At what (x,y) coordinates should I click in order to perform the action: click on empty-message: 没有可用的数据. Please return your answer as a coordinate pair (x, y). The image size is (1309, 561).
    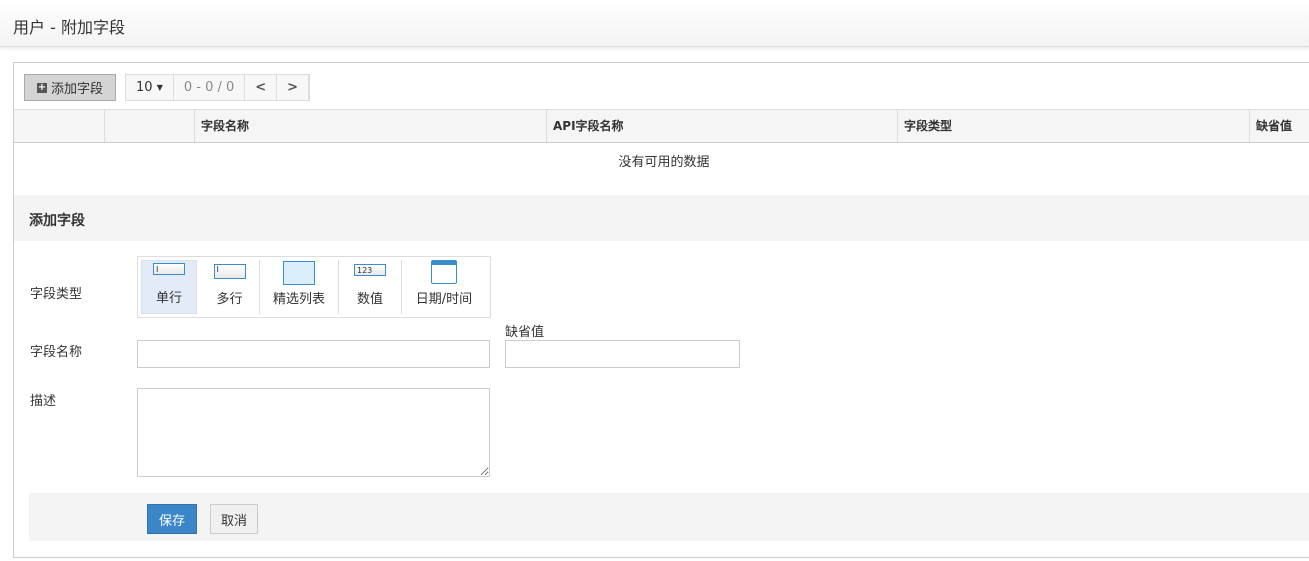
    Looking at the image, I should click on (664, 162).